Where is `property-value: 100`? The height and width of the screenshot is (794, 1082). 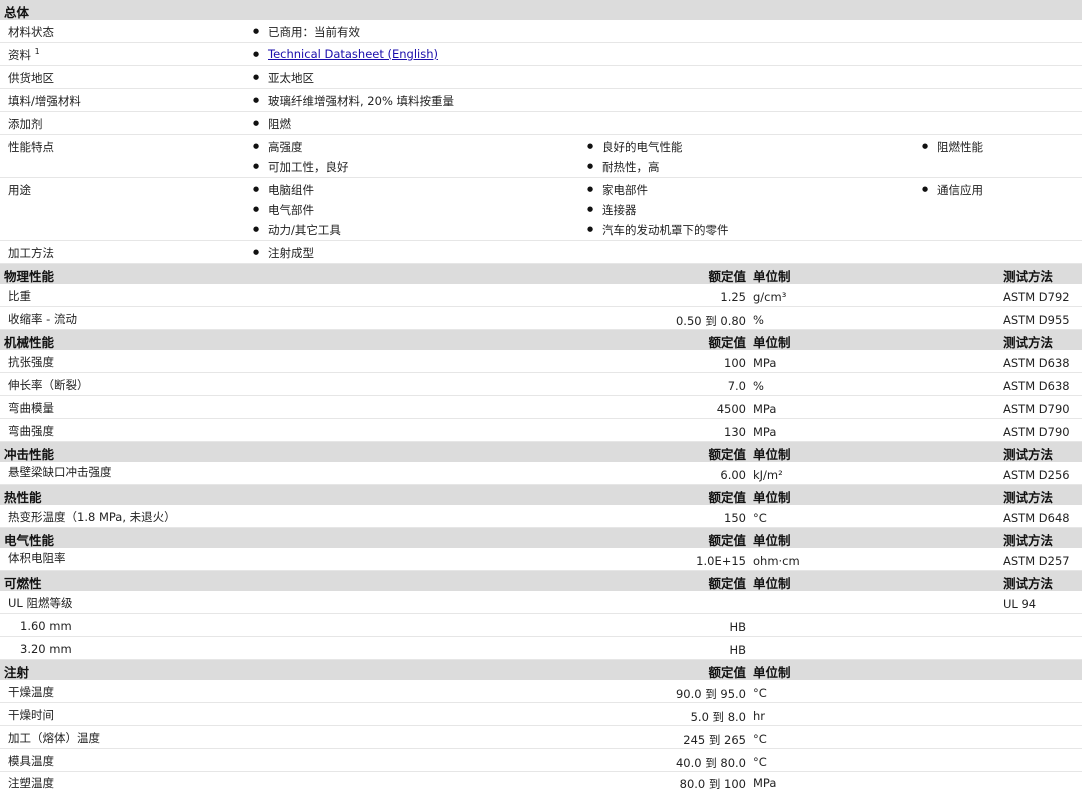 property-value: 100 is located at coordinates (735, 363).